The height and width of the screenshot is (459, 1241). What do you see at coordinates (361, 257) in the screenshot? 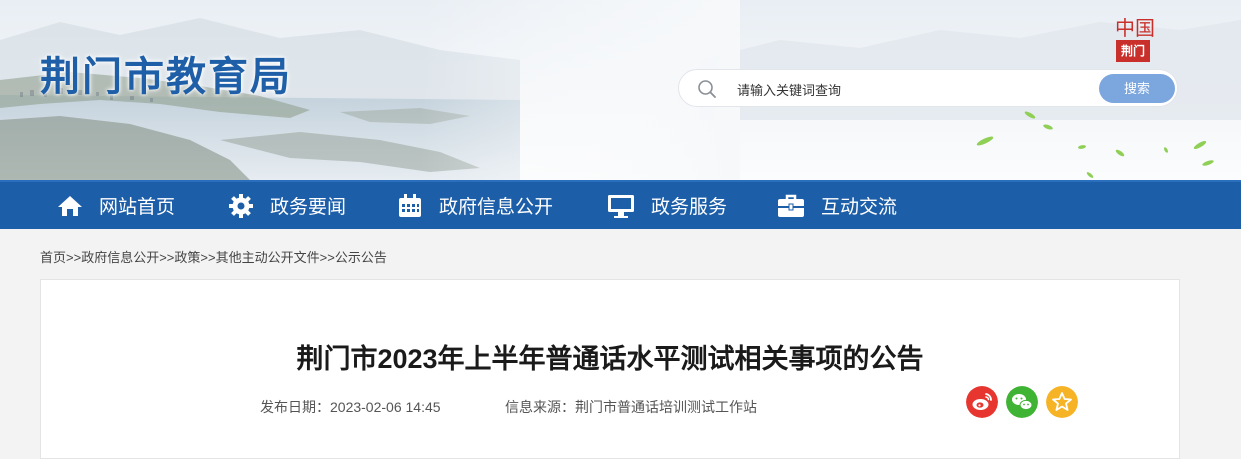
I see `breadcrumb-link: 公示公告` at bounding box center [361, 257].